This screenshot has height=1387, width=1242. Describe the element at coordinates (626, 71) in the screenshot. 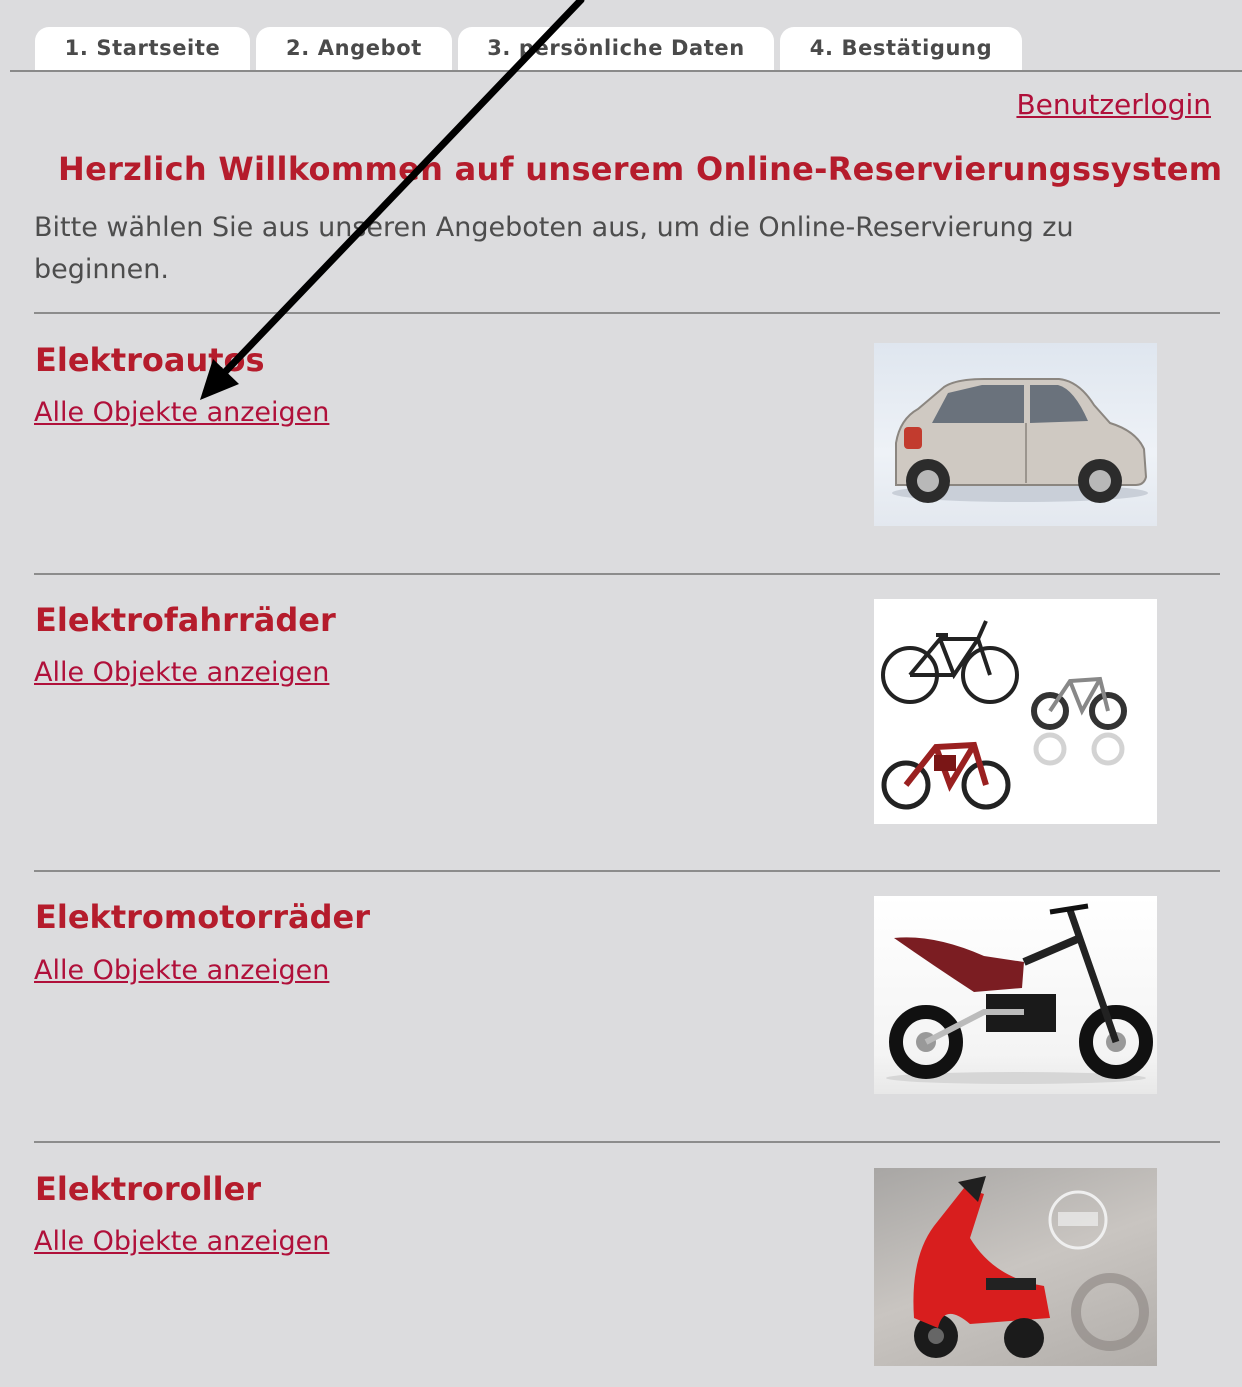

I see `tab-bar-divider` at that location.